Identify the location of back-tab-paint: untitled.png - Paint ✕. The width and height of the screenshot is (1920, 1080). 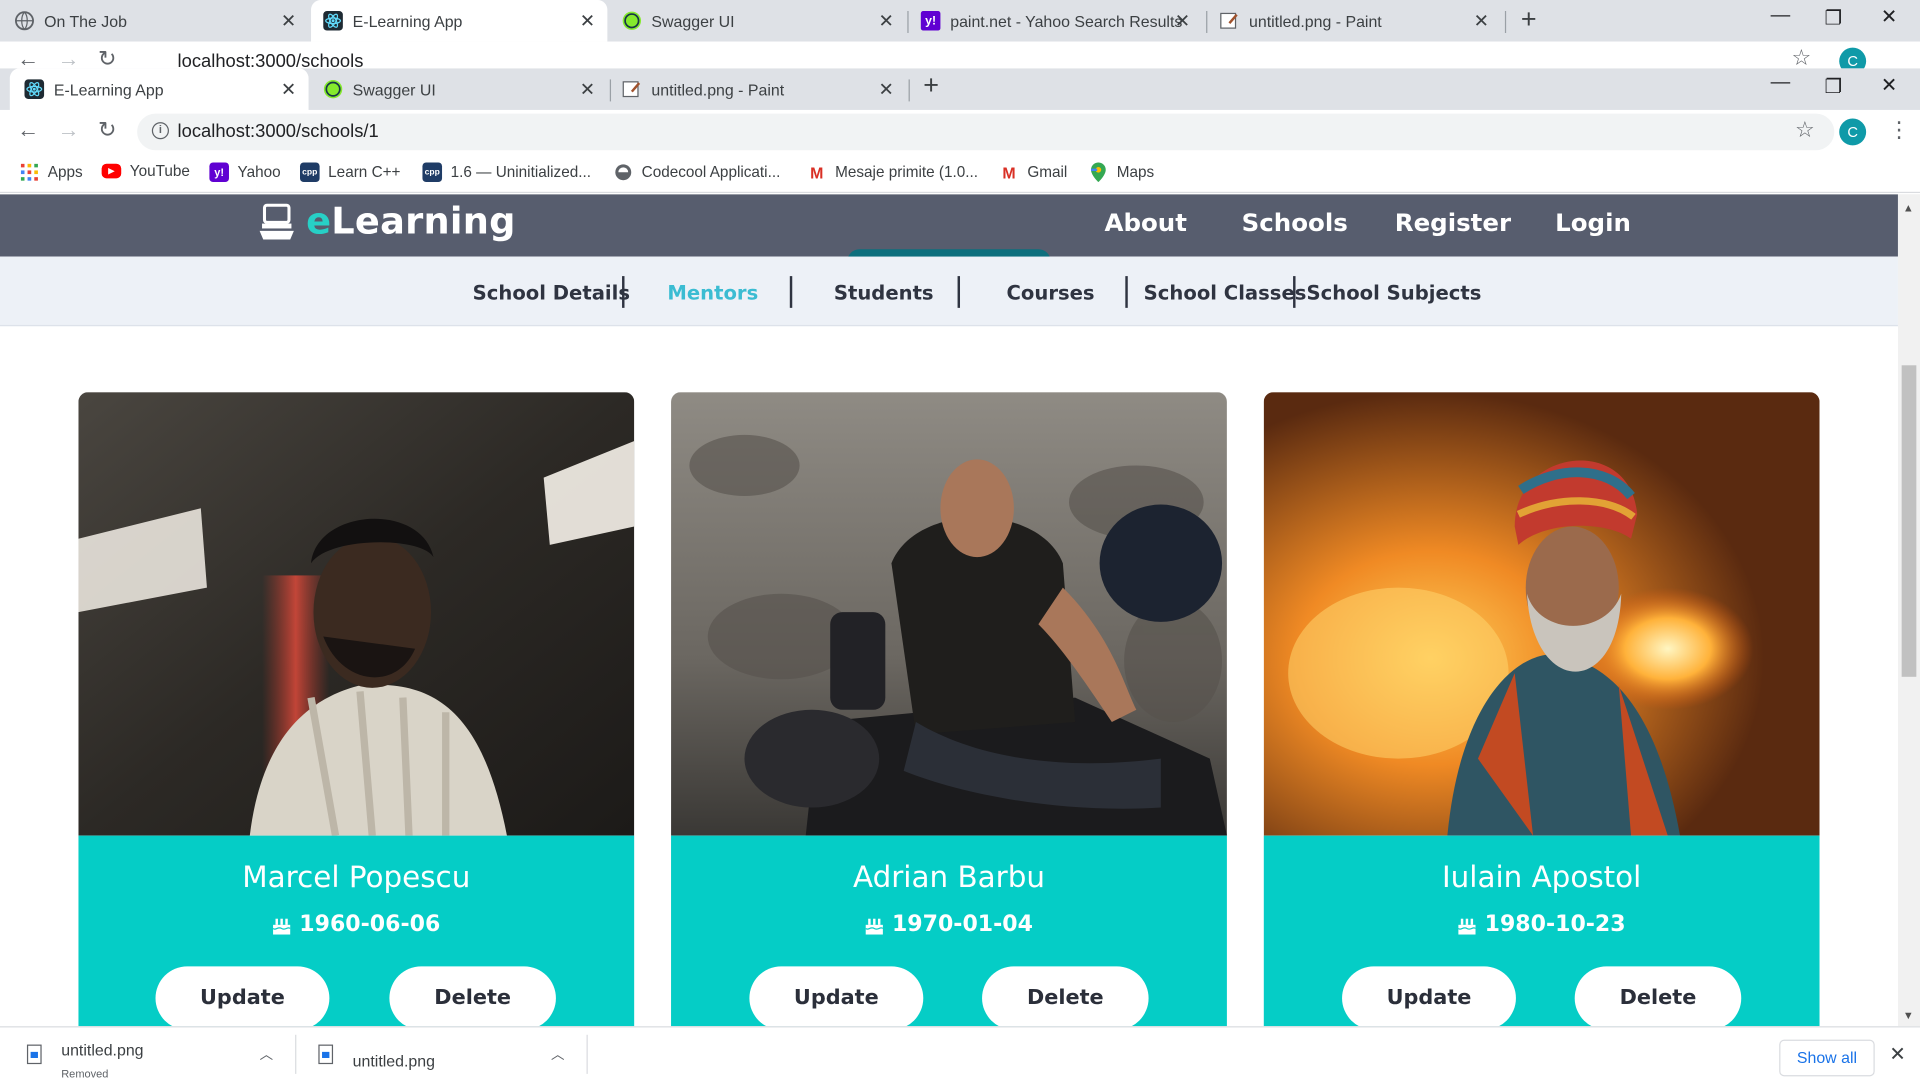
(1361, 21).